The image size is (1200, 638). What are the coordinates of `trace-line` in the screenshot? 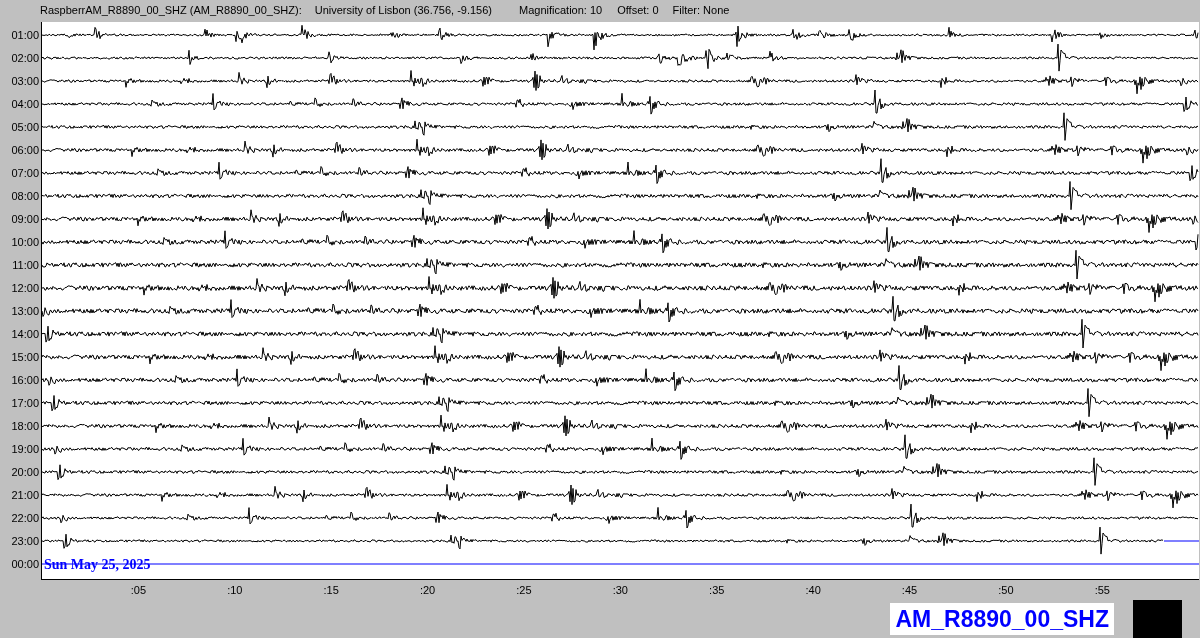 It's located at (1181, 541).